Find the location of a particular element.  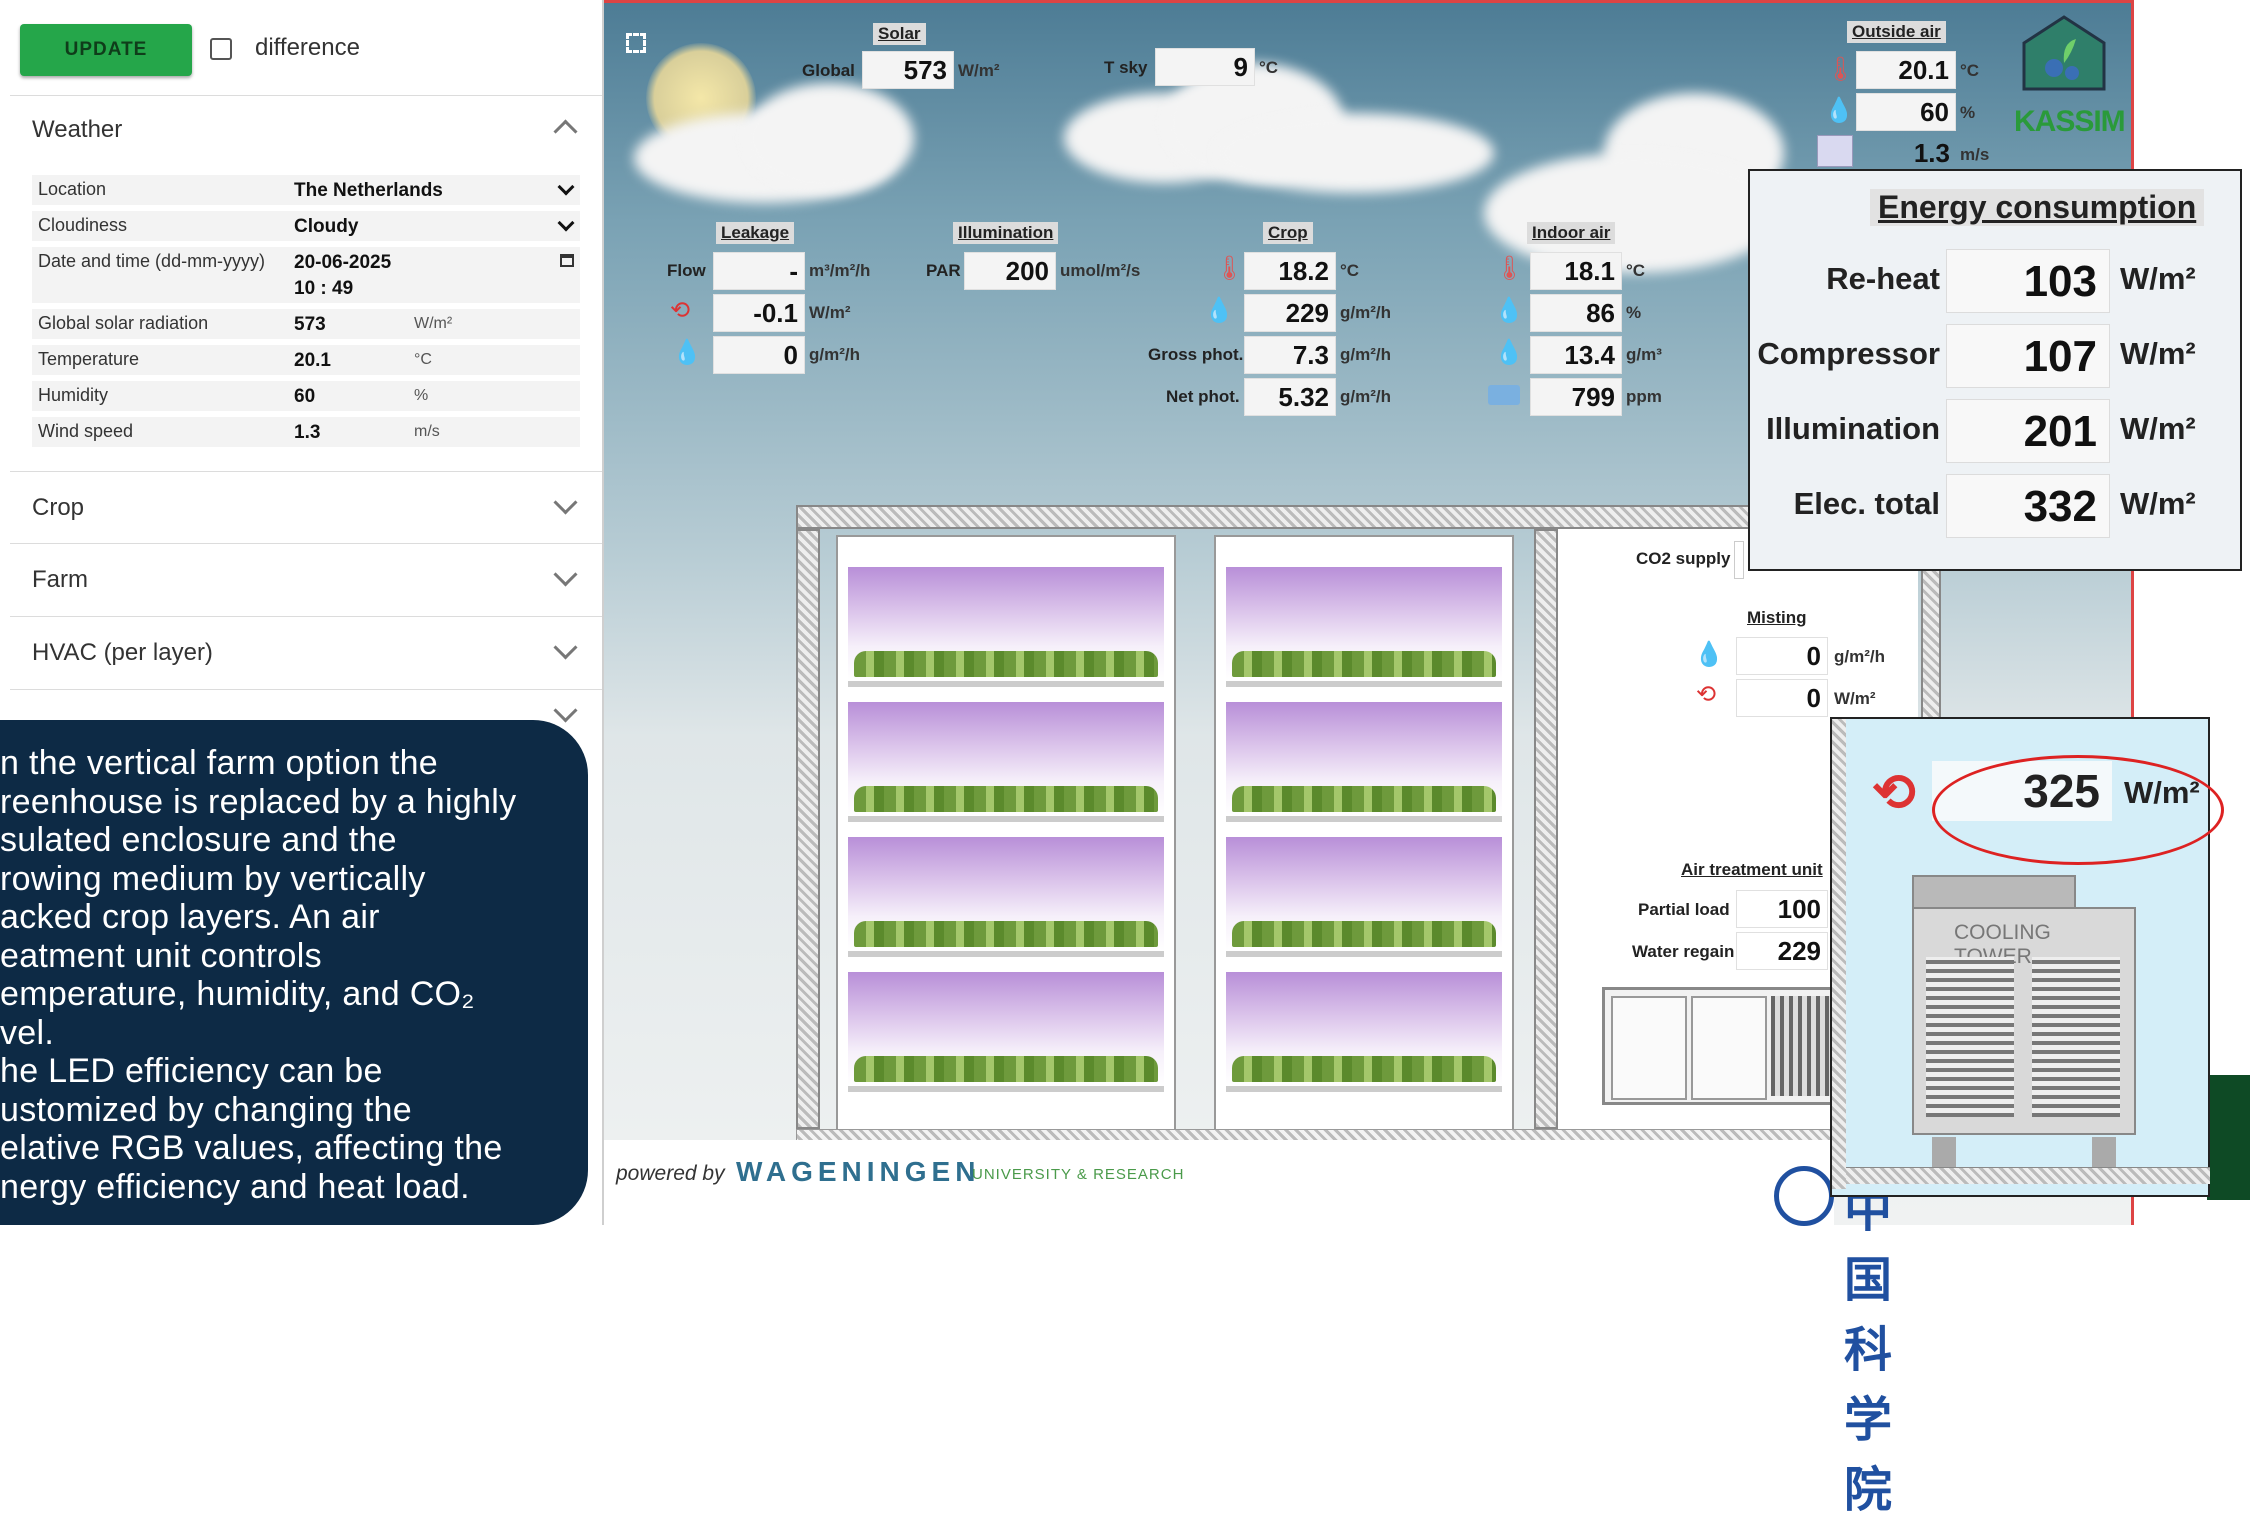

misting-energy-value: 0 is located at coordinates (1782, 698).